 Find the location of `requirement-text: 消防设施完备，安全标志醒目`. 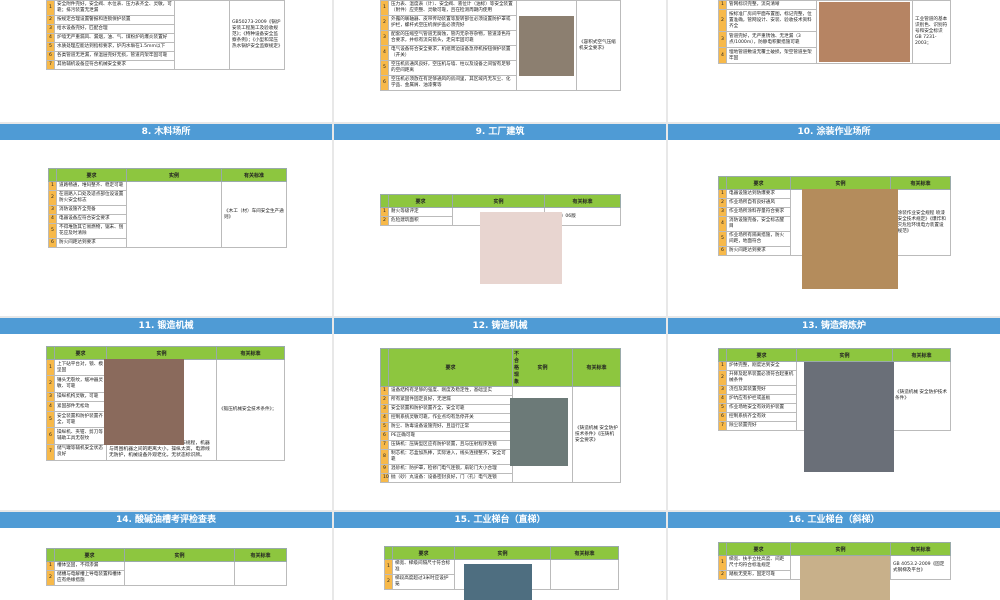

requirement-text: 消防设施完备，安全标志醒目 is located at coordinates (758, 224).